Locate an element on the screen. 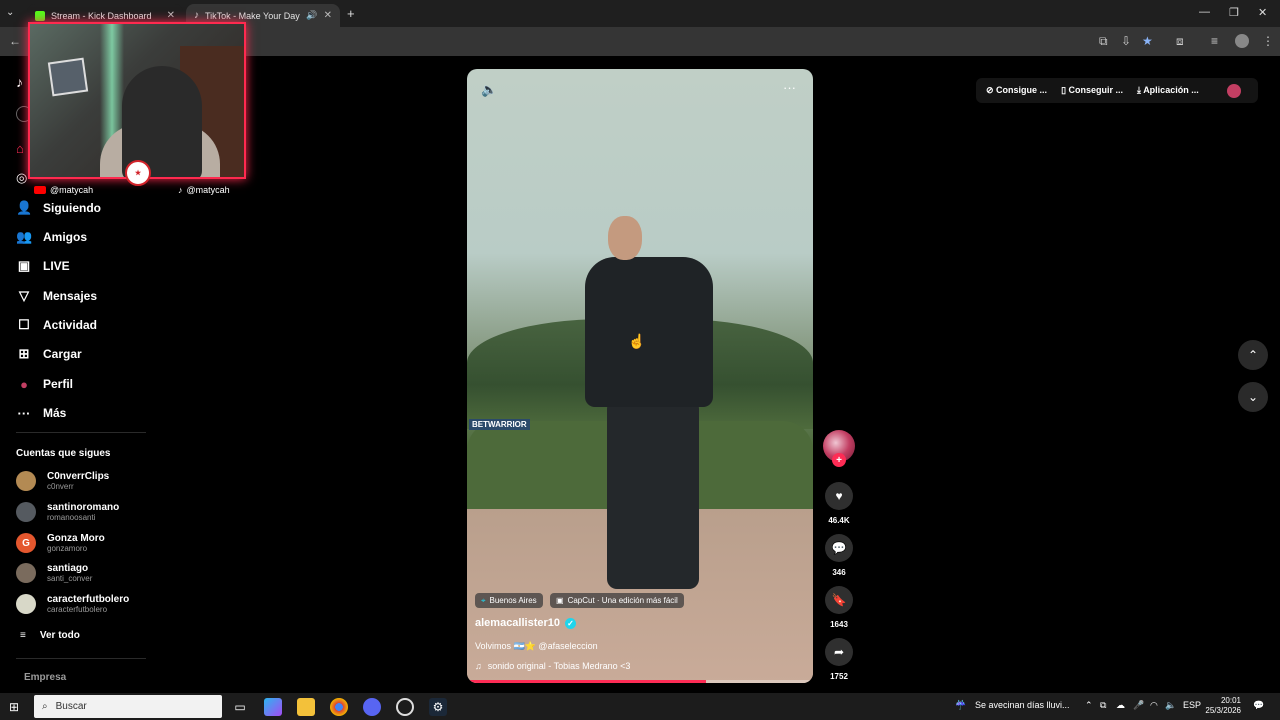 The height and width of the screenshot is (720, 1280). following-item: caracterfutbolero caracterfutbolero is located at coordinates (72, 604).